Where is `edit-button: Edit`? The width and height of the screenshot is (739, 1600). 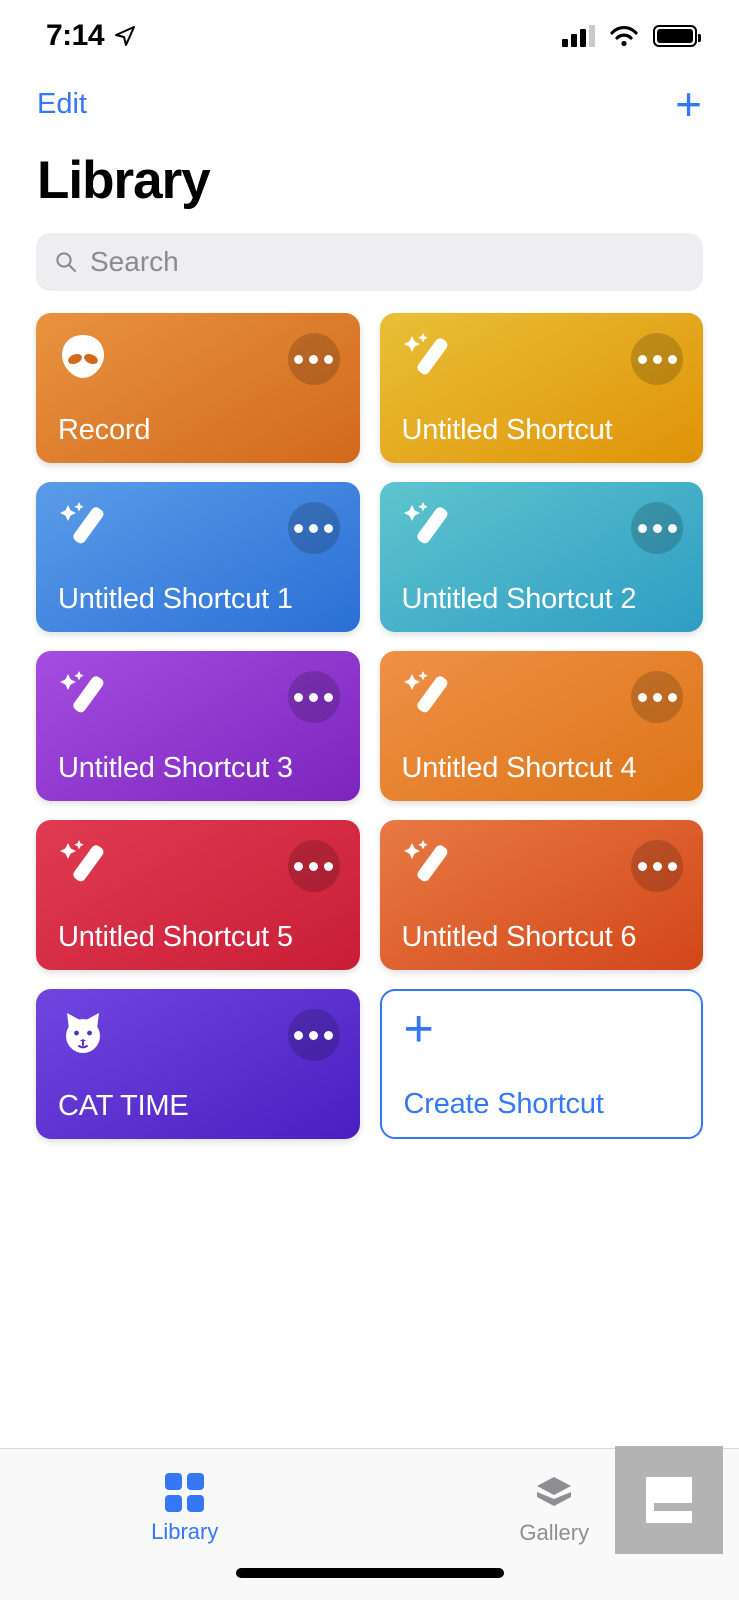 edit-button: Edit is located at coordinates (62, 104).